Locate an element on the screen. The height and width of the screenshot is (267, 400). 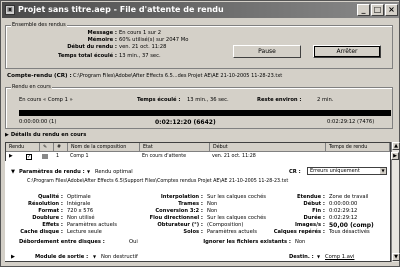
interpolation-label: Interpolation : is located at coordinates (181, 197).